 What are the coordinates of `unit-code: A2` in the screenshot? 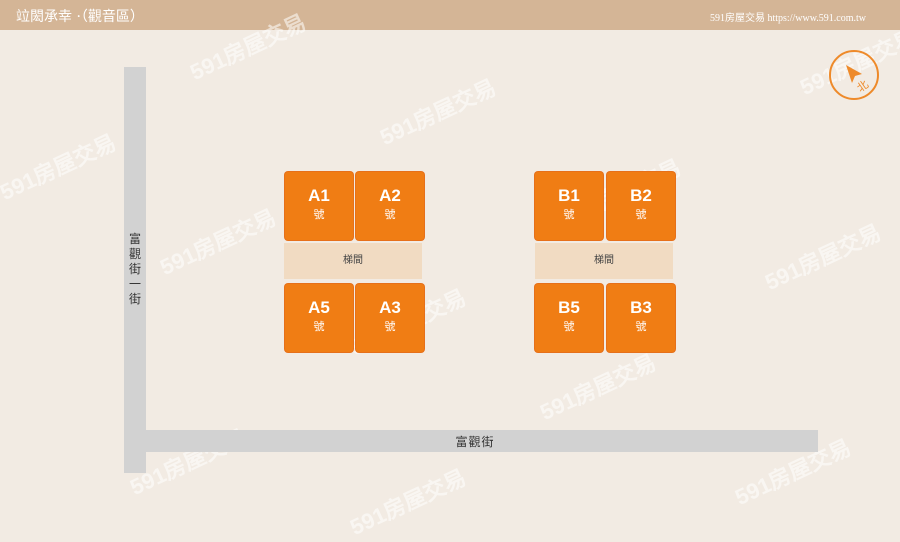 It's located at (390, 195).